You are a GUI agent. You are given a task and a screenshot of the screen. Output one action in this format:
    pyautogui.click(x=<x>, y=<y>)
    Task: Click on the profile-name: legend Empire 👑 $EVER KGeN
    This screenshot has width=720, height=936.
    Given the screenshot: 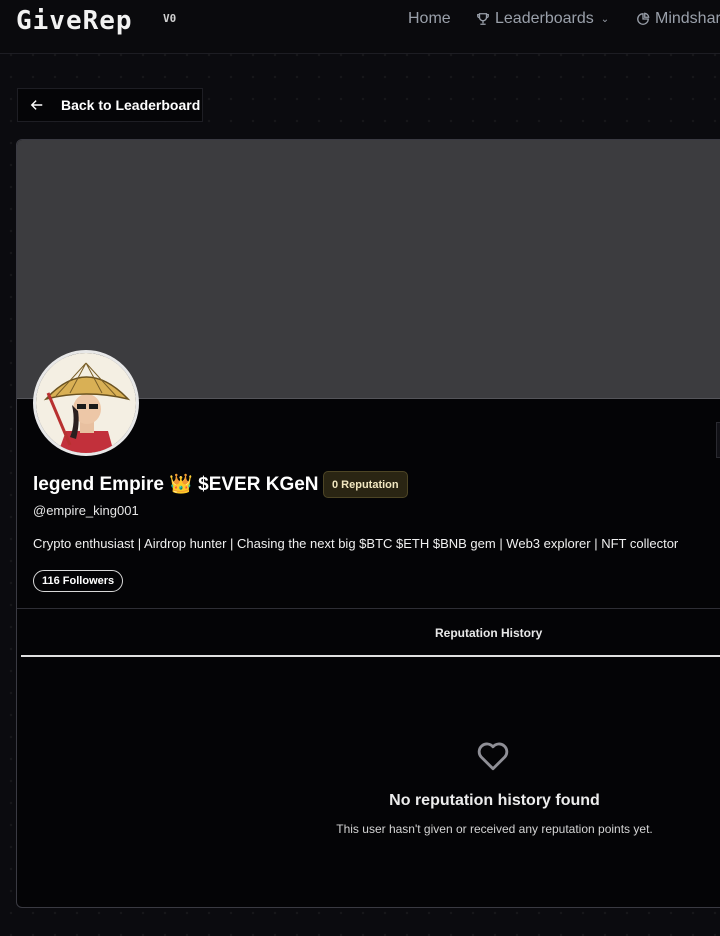 What is the action you would take?
    pyautogui.click(x=176, y=484)
    